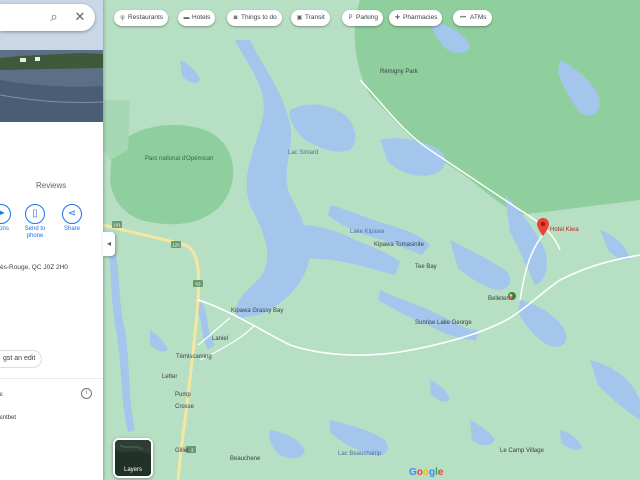  I want to click on label-town-a: Letter, so click(169, 377).